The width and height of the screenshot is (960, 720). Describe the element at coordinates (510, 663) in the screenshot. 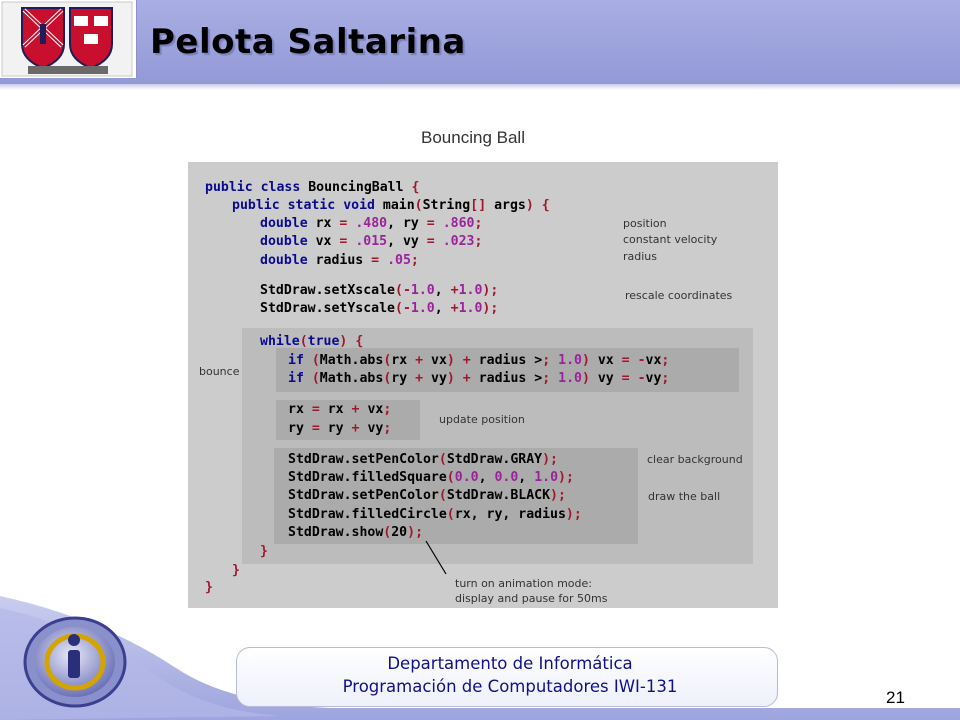

I see `footer-department: Departamento de Informática` at that location.